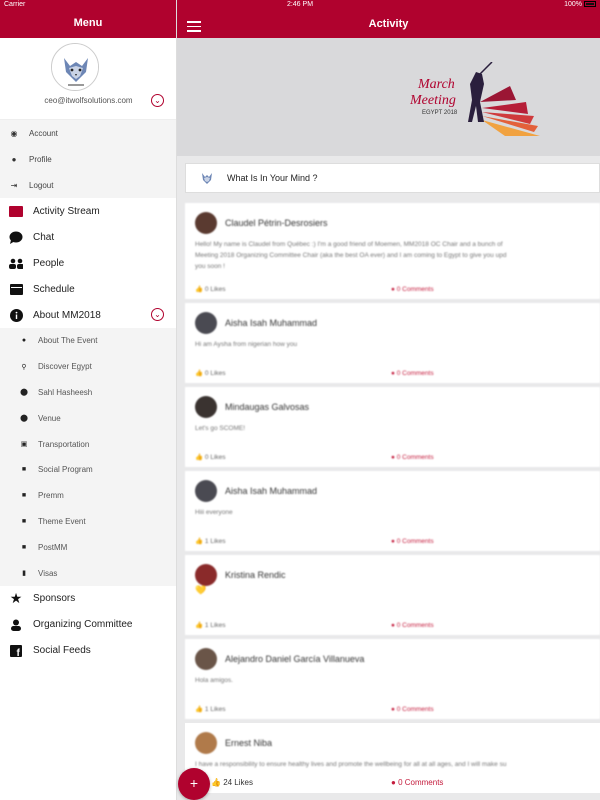  Describe the element at coordinates (40, 159) in the screenshot. I see `profile-label: Profile` at that location.